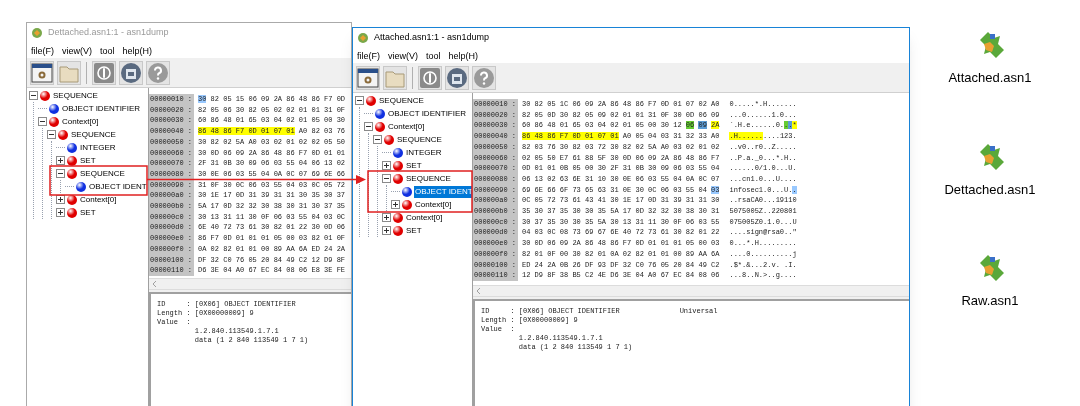  Describe the element at coordinates (990, 282) in the screenshot. I see `desktop-shortcut: Raw.asn1` at that location.